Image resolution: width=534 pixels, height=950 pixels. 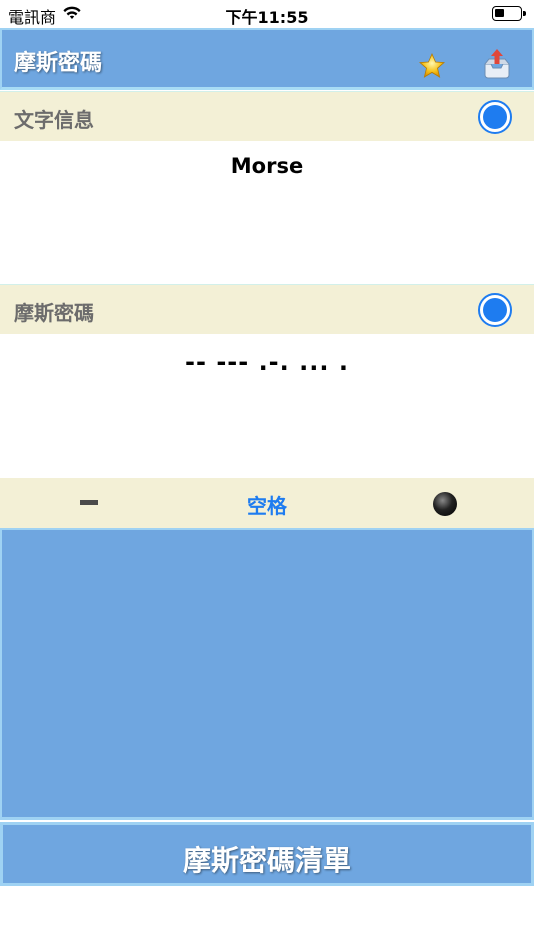 I want to click on morse-list-button: 摩斯密碼清單, so click(x=267, y=854).